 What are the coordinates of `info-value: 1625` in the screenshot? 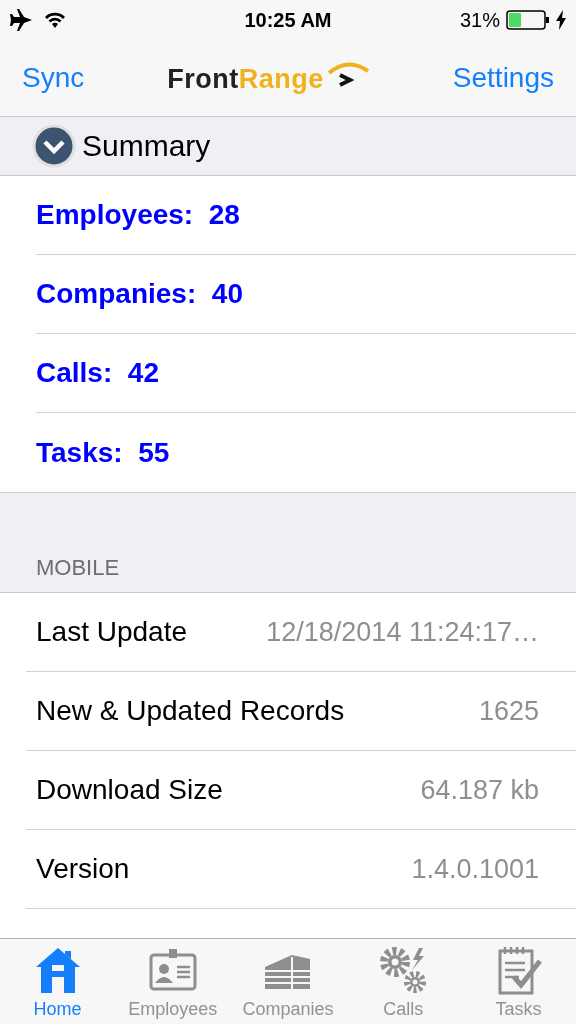 It's located at (508, 711).